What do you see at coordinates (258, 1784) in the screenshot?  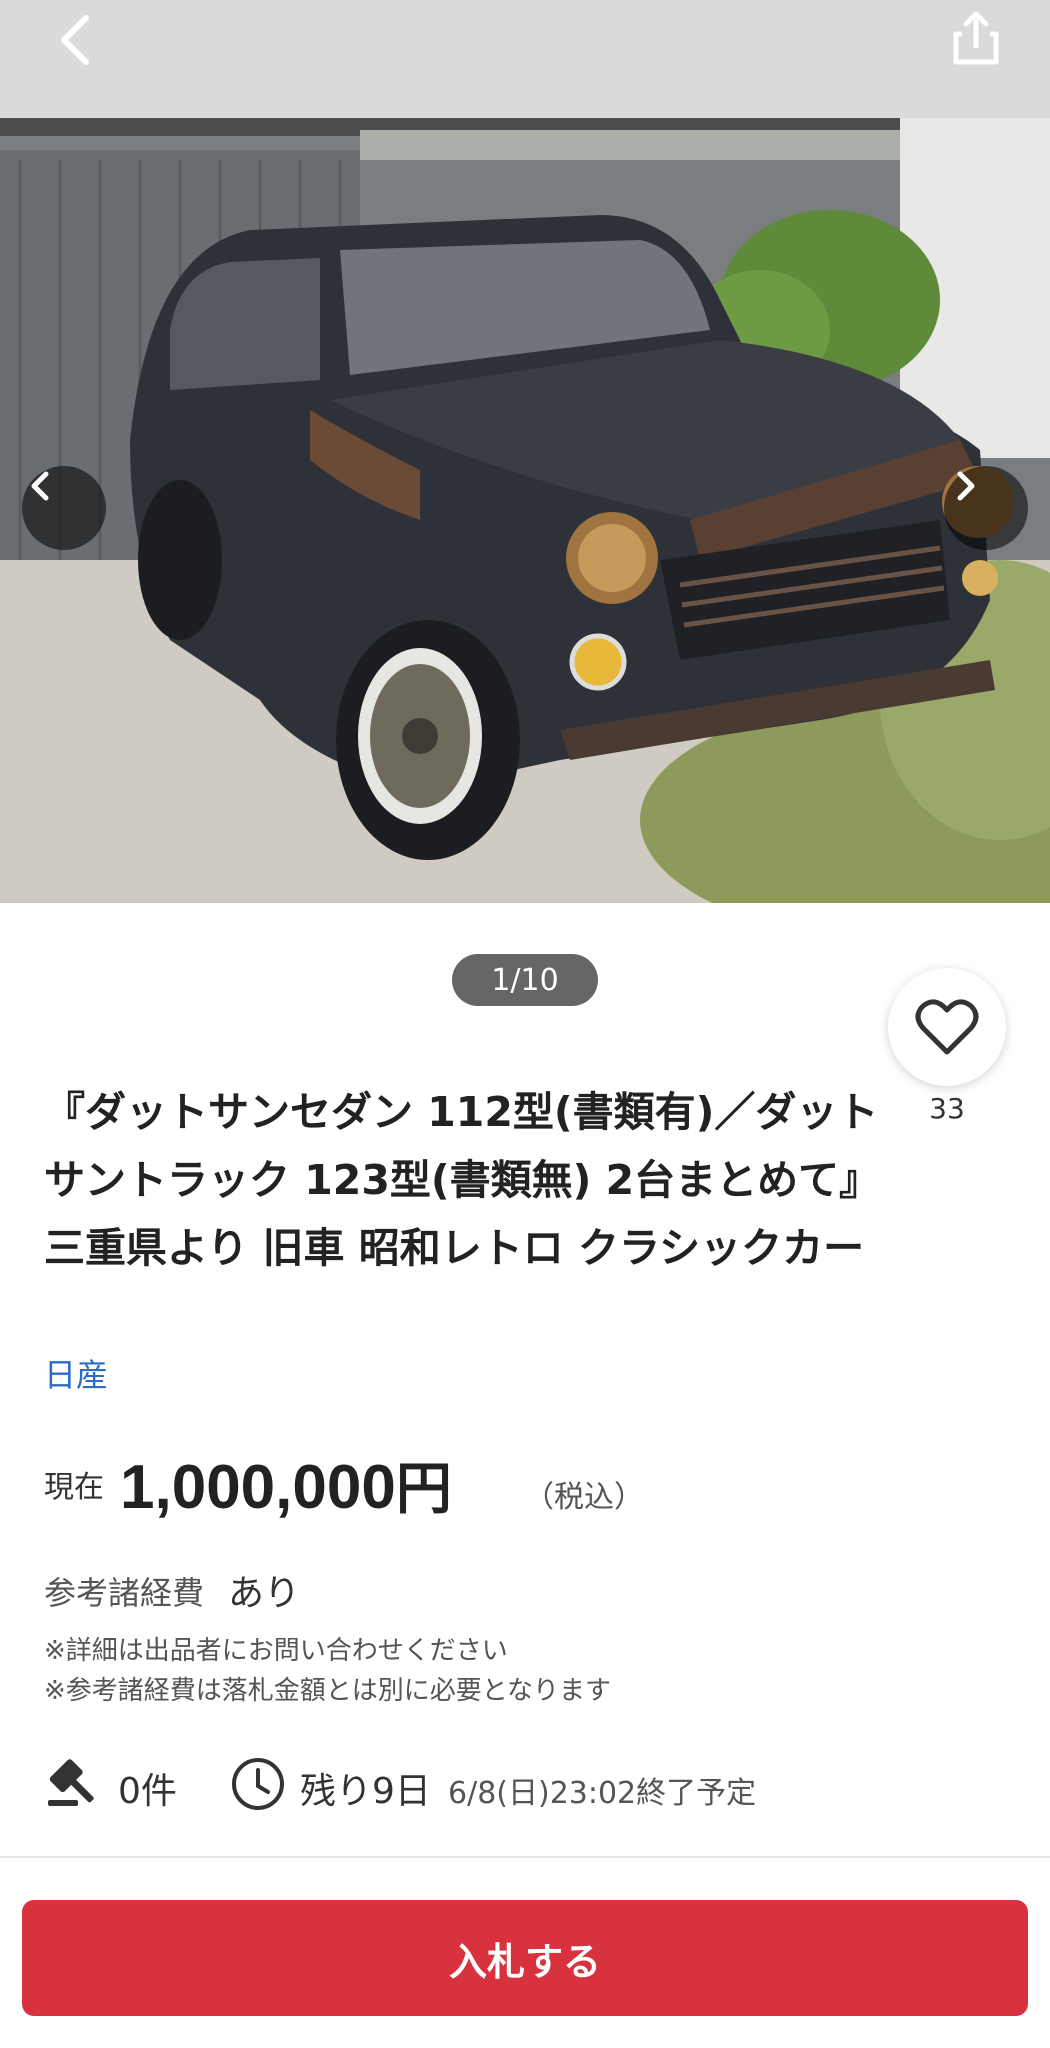 I see `clock-icon` at bounding box center [258, 1784].